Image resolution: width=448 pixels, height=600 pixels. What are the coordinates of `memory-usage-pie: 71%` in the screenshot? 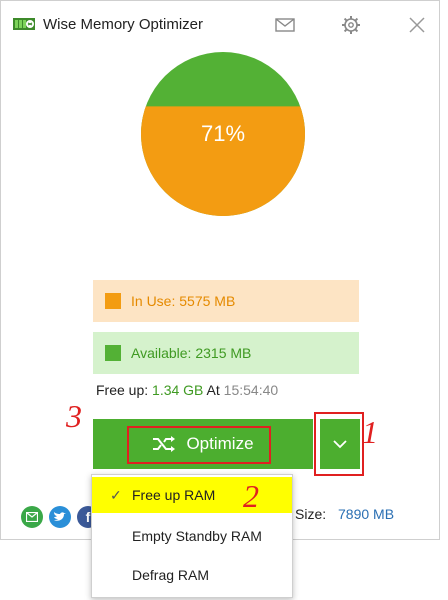 It's located at (222, 134).